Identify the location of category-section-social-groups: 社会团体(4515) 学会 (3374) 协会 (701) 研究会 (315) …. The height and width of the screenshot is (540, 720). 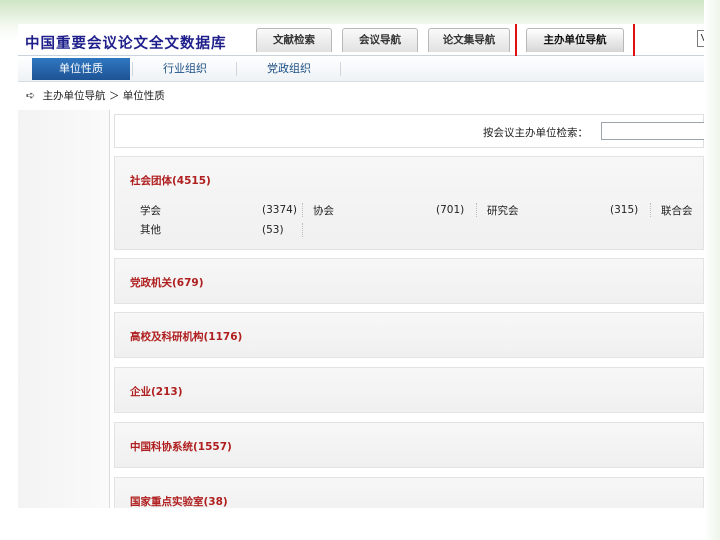
(409, 203).